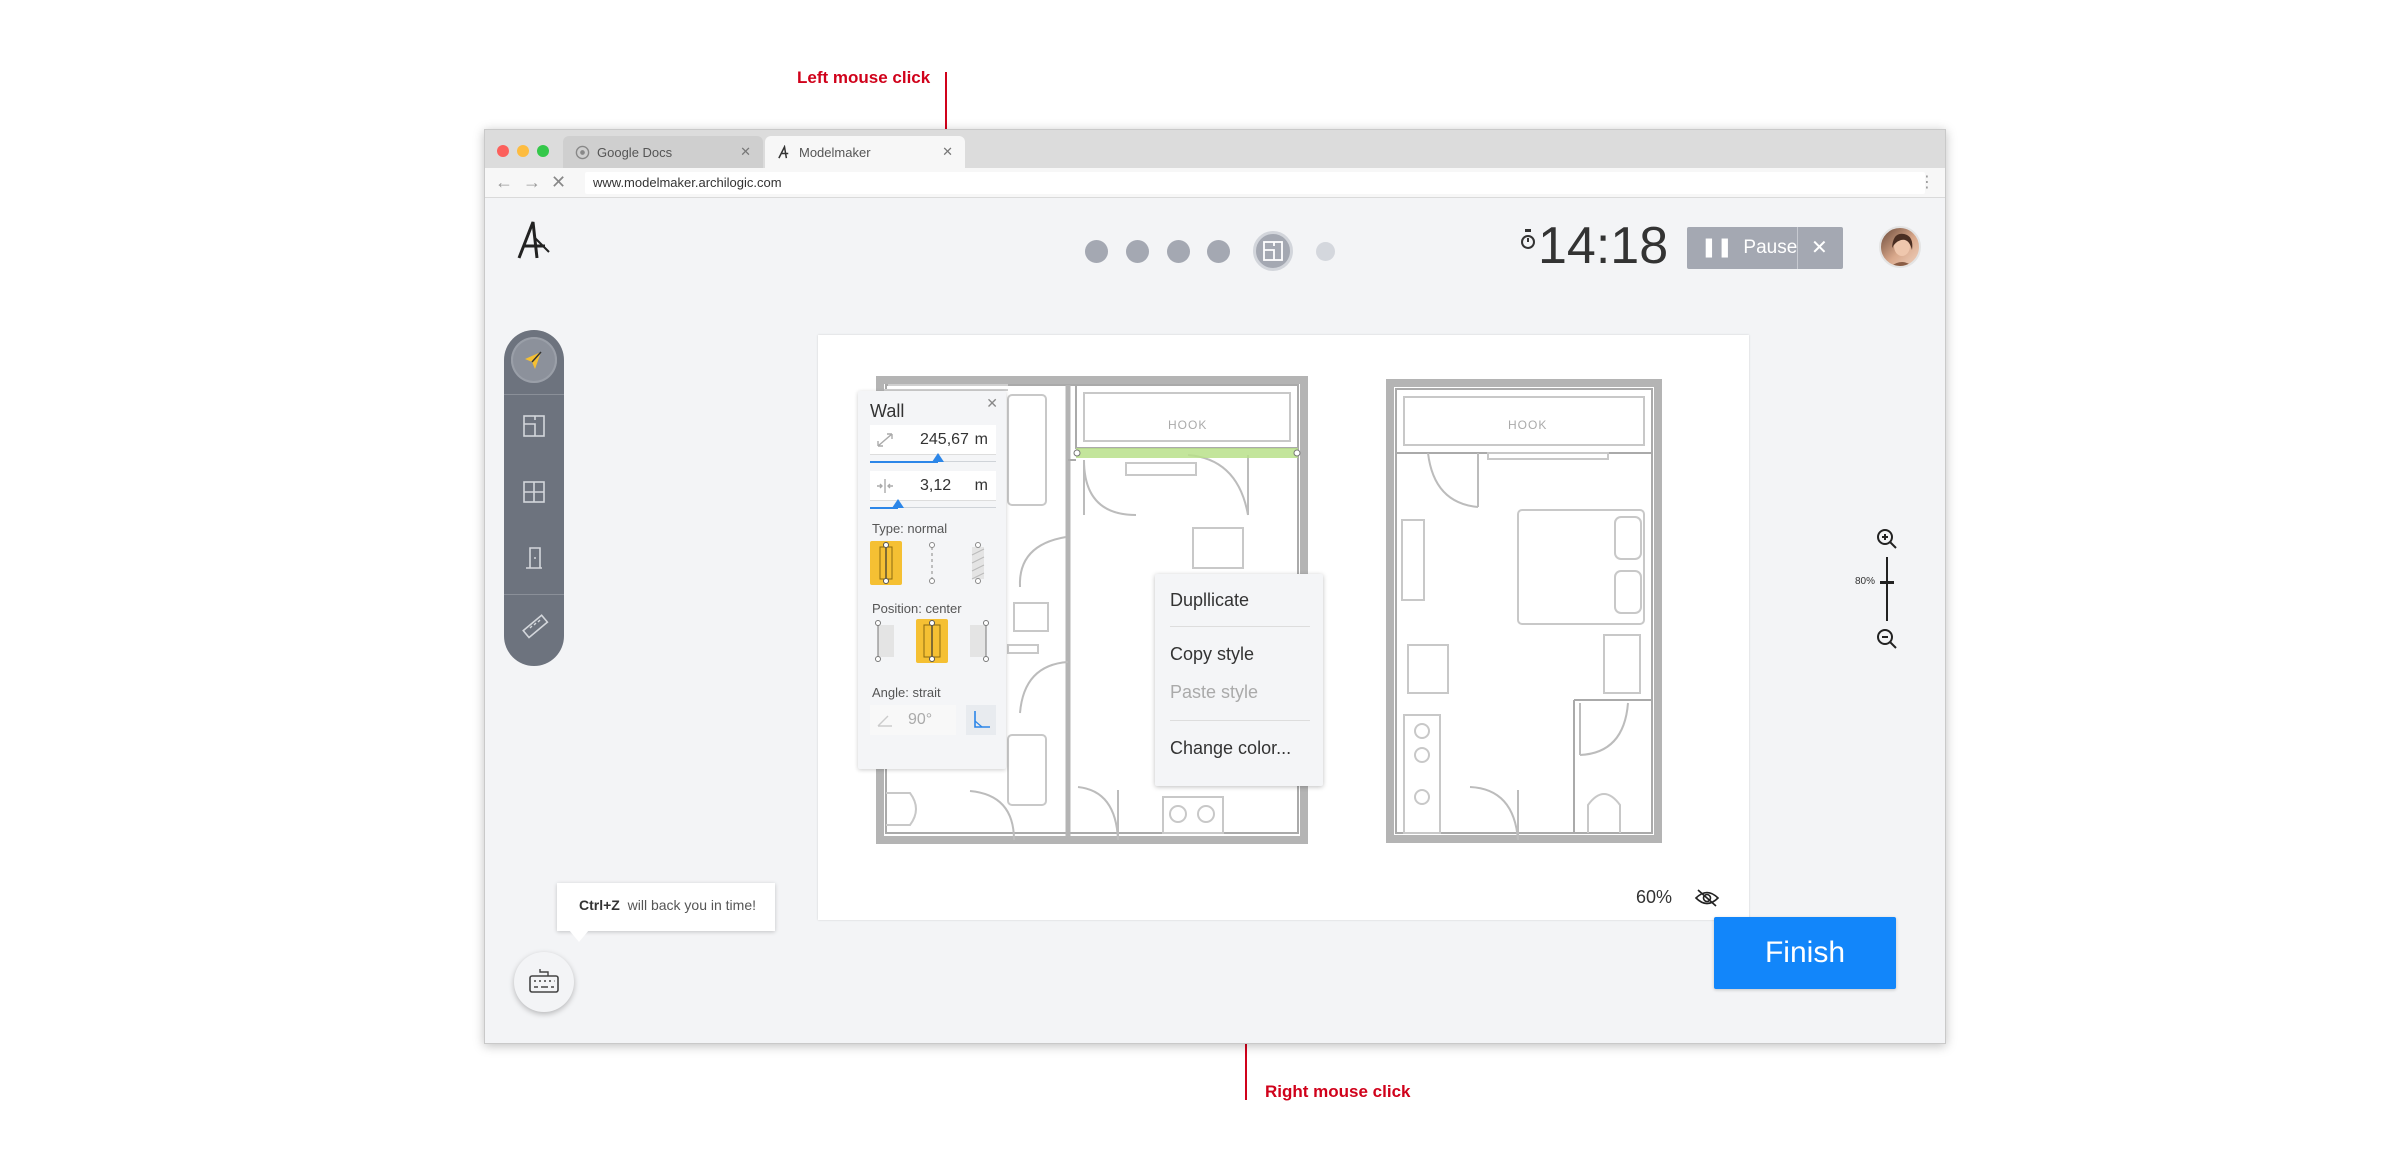 The width and height of the screenshot is (2400, 1170). I want to click on window-tool, so click(534, 492).